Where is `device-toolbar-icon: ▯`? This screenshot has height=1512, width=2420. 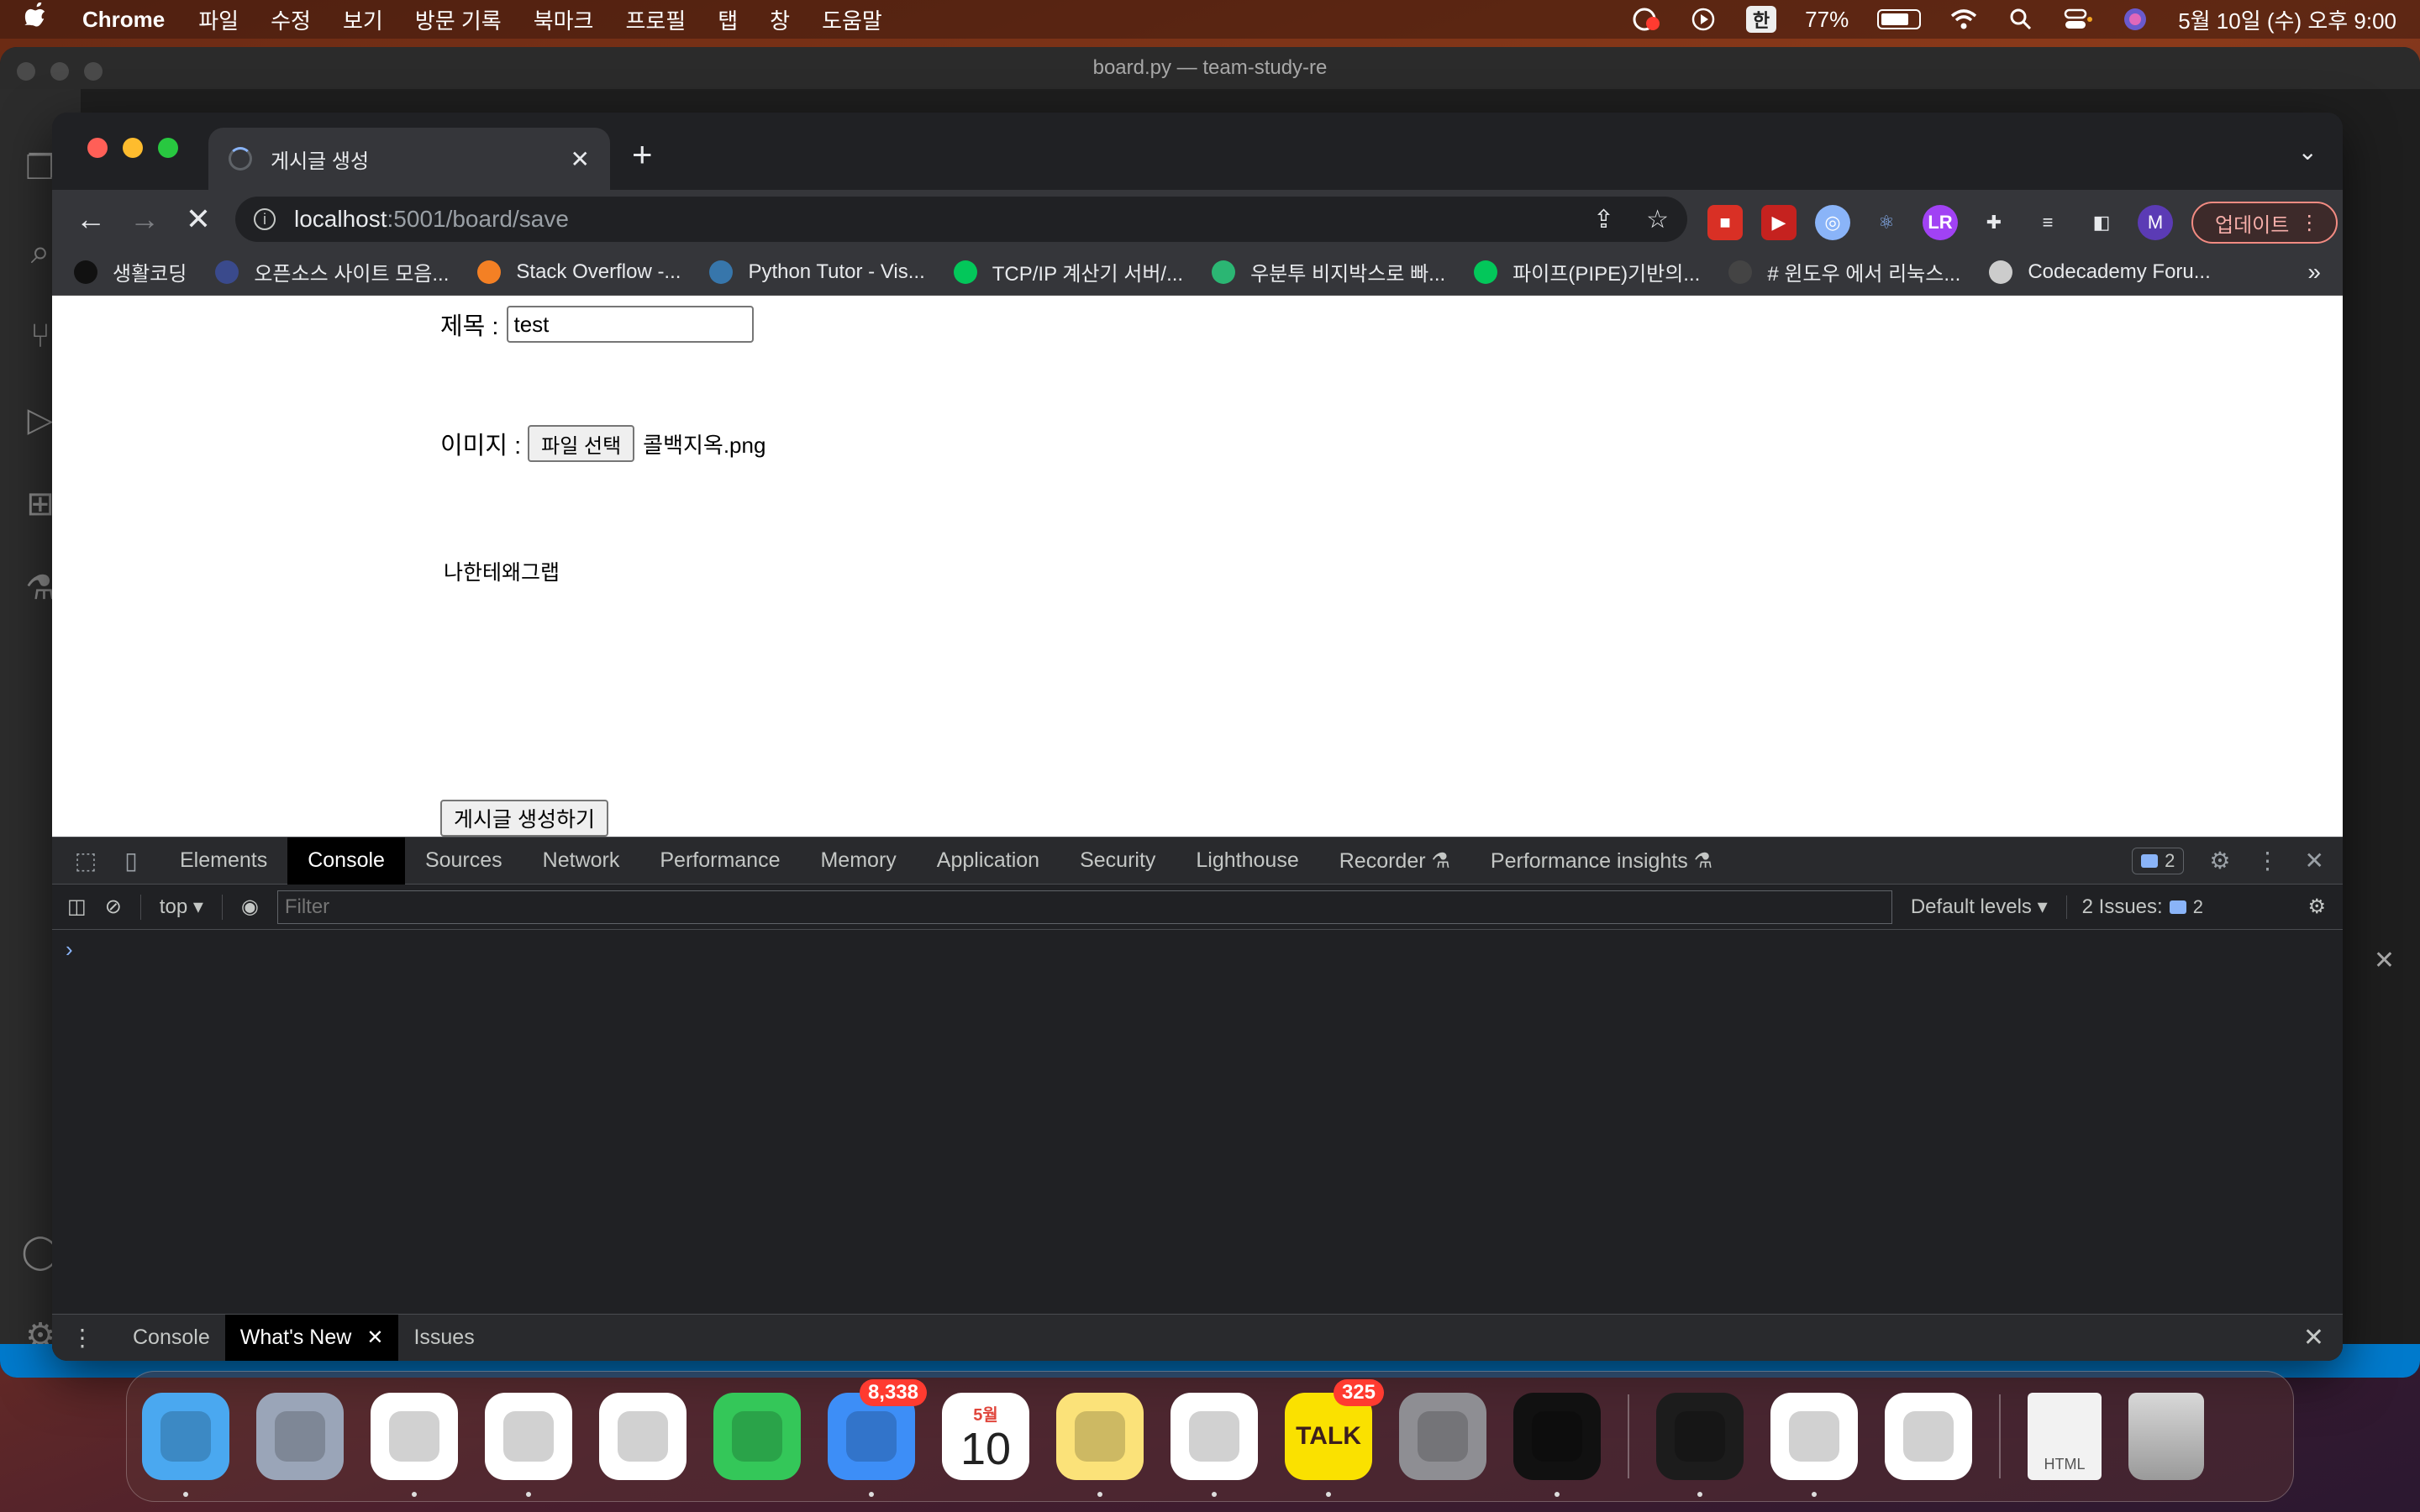
device-toolbar-icon: ▯ is located at coordinates (131, 860).